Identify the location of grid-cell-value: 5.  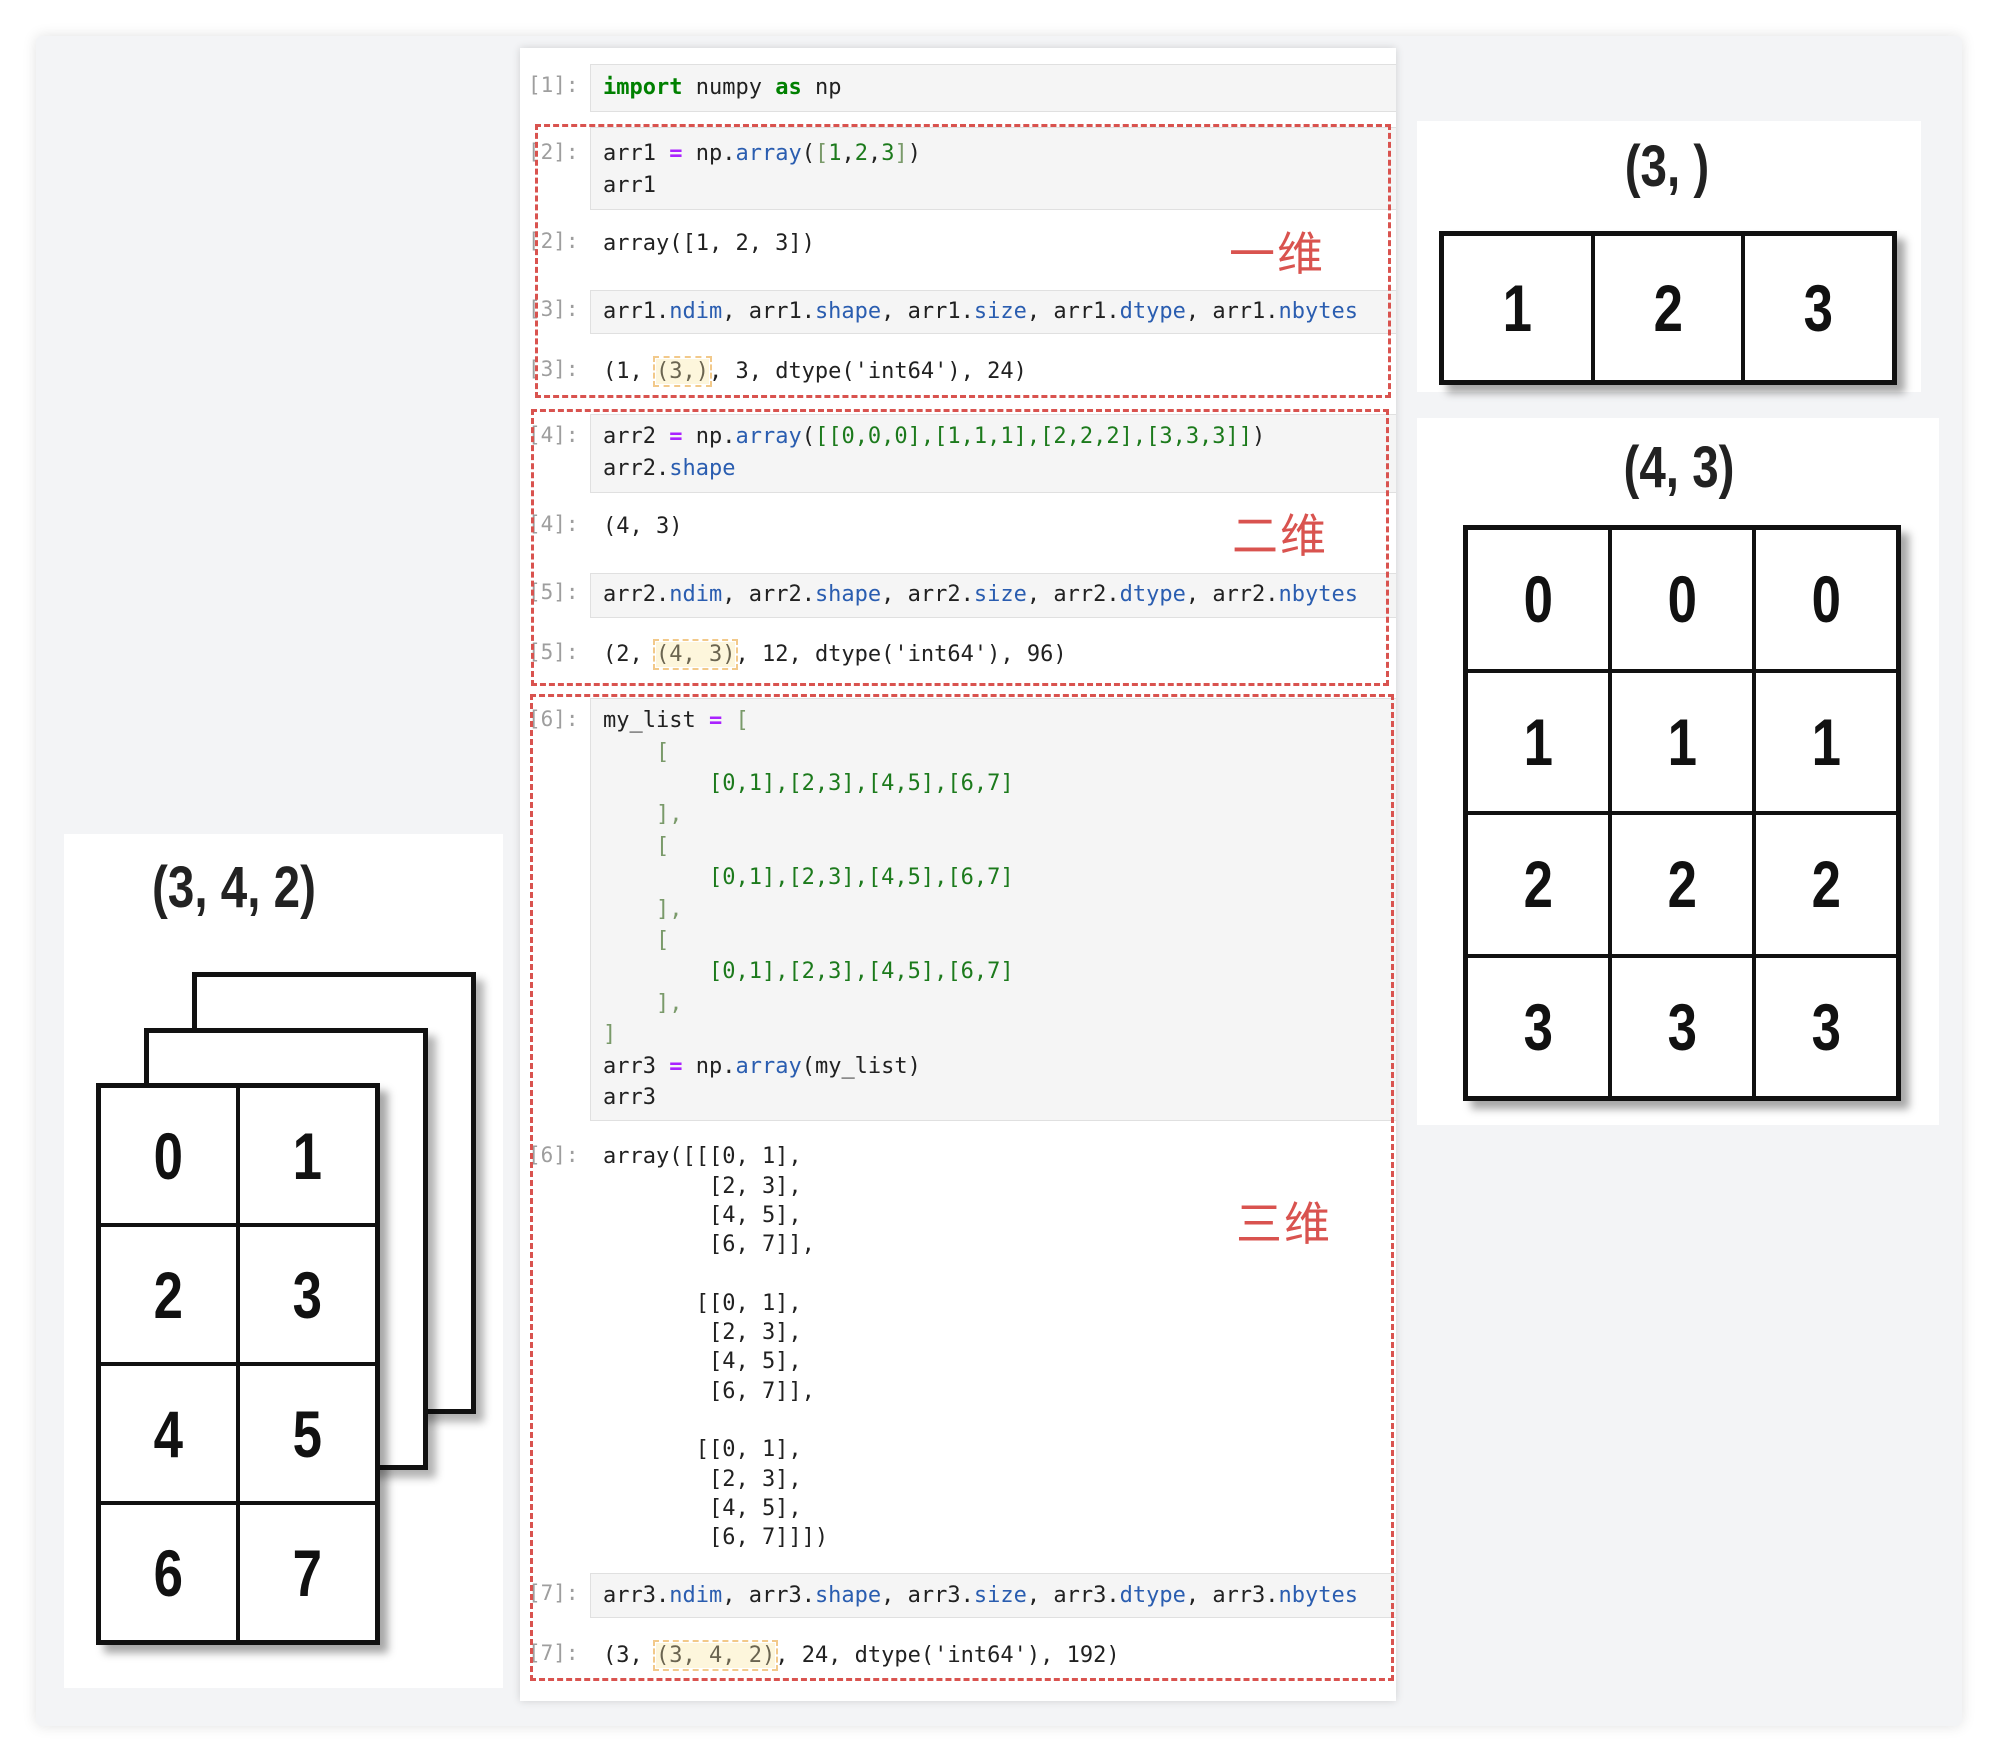
(307, 1433).